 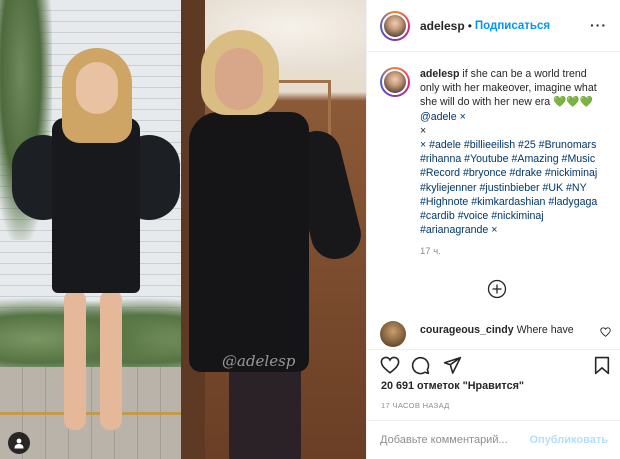 What do you see at coordinates (568, 440) in the screenshot?
I see `publish-button: Опубликовать` at bounding box center [568, 440].